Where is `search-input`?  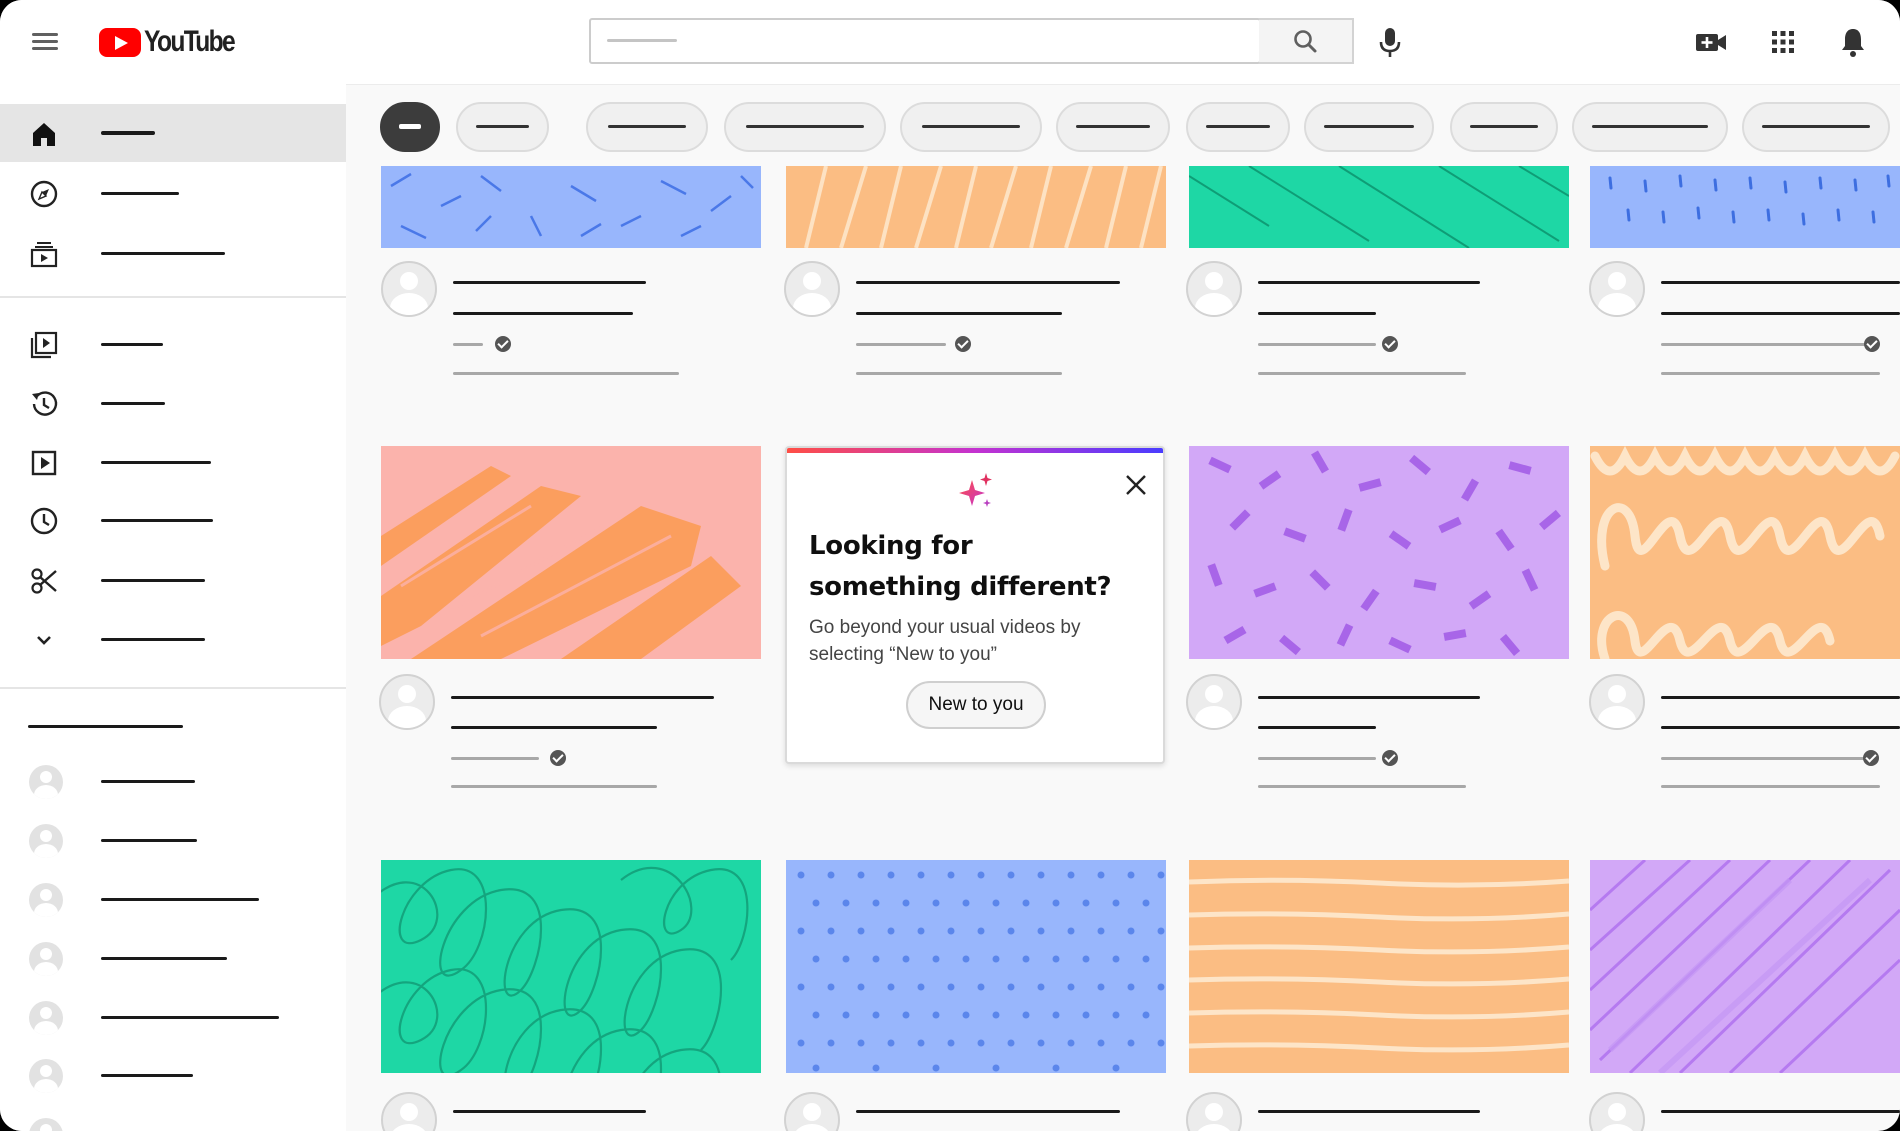
search-input is located at coordinates (925, 41).